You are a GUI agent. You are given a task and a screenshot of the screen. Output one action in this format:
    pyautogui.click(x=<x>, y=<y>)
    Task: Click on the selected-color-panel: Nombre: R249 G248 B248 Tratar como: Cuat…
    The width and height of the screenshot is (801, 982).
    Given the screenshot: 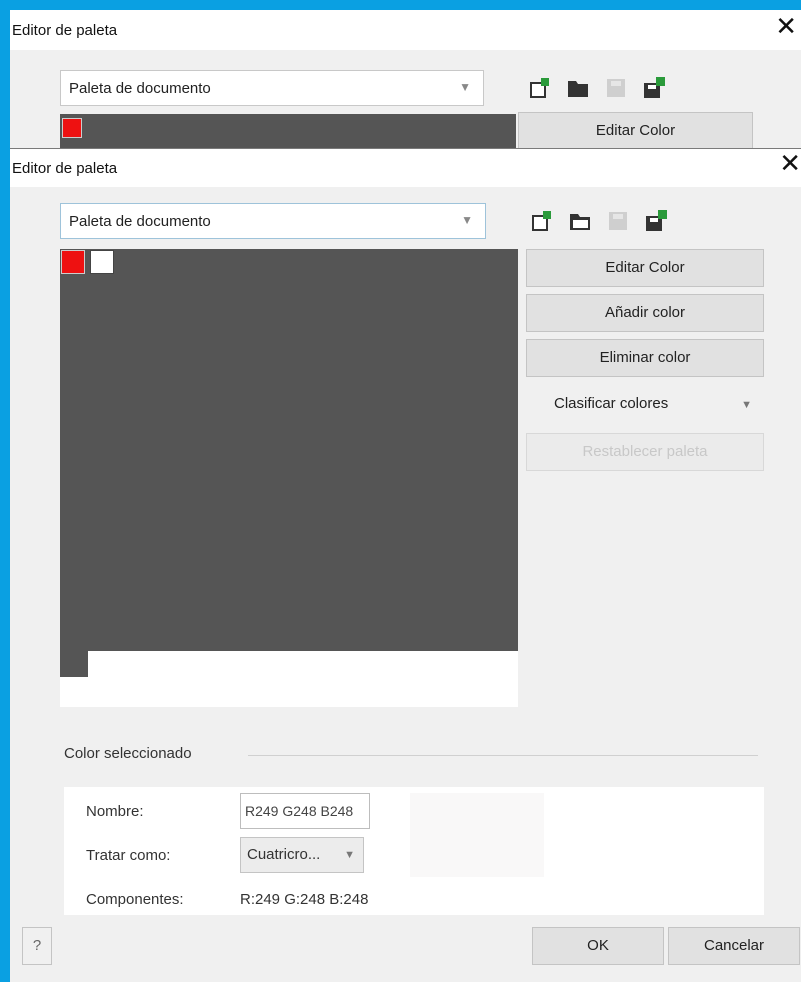 What is the action you would take?
    pyautogui.click(x=414, y=851)
    